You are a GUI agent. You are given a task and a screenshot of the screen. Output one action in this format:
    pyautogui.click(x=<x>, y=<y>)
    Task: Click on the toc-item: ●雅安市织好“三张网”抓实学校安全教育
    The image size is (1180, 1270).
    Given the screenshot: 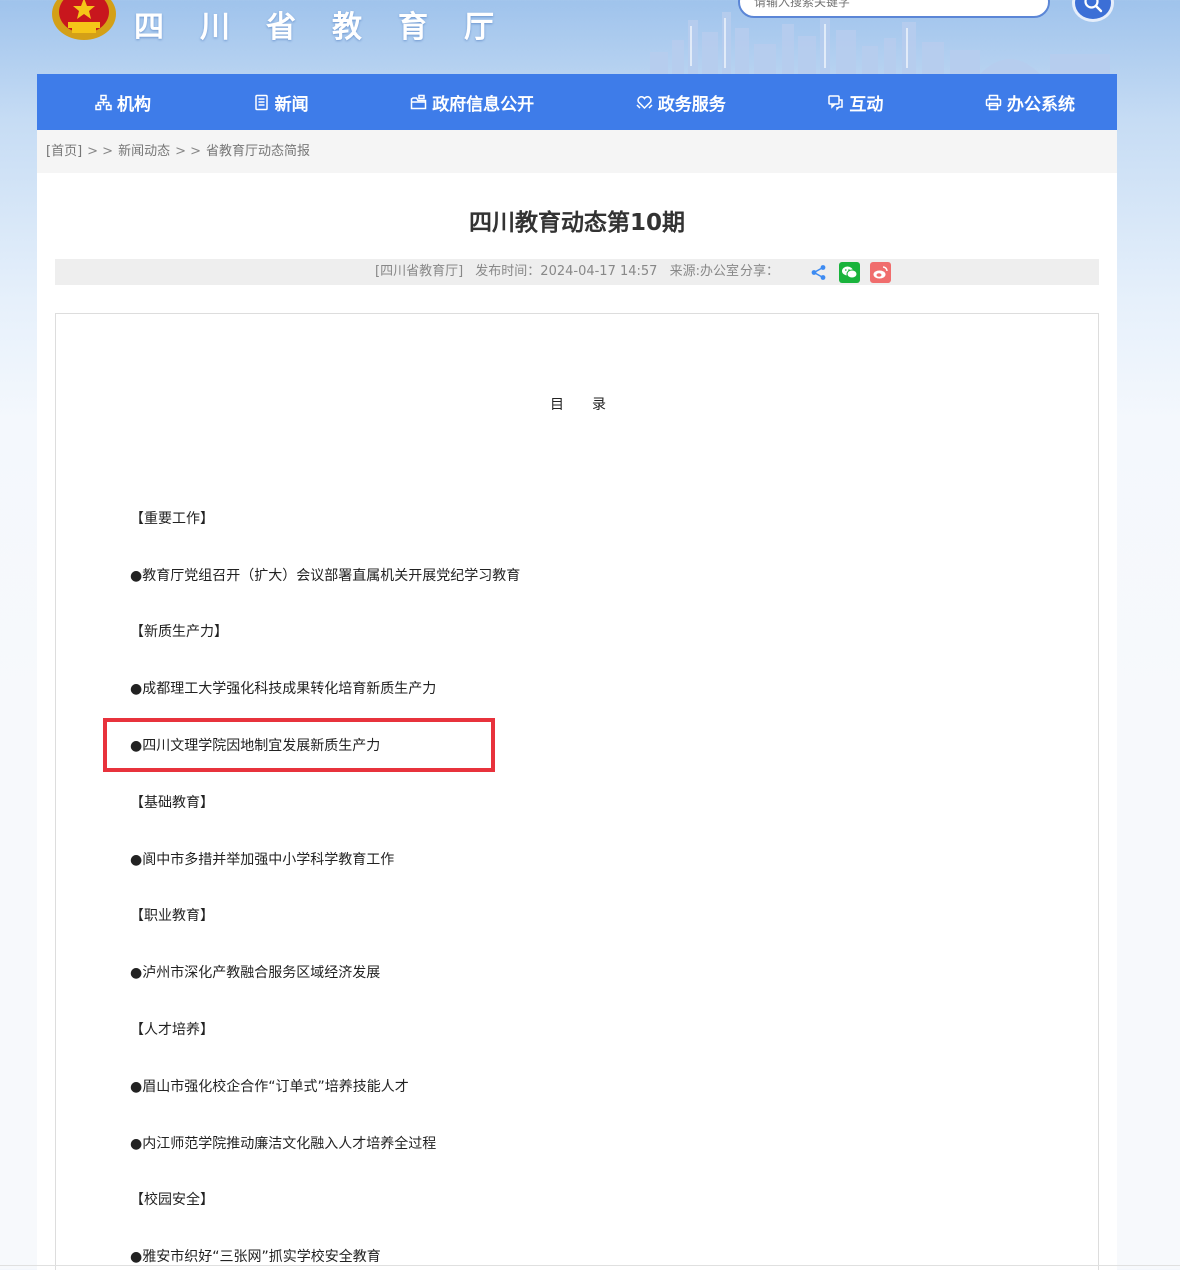 What is the action you would take?
    pyautogui.click(x=255, y=1256)
    